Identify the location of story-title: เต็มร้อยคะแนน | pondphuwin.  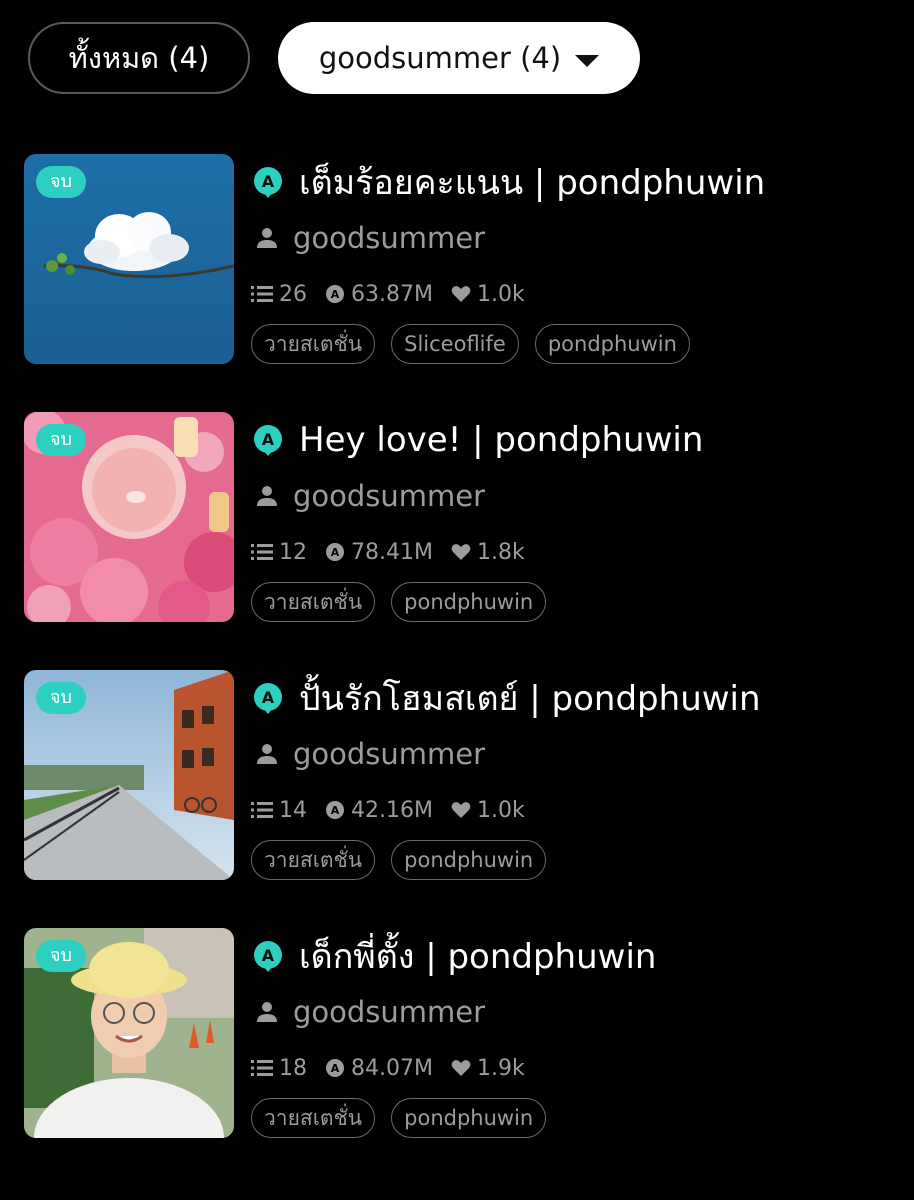
(532, 182).